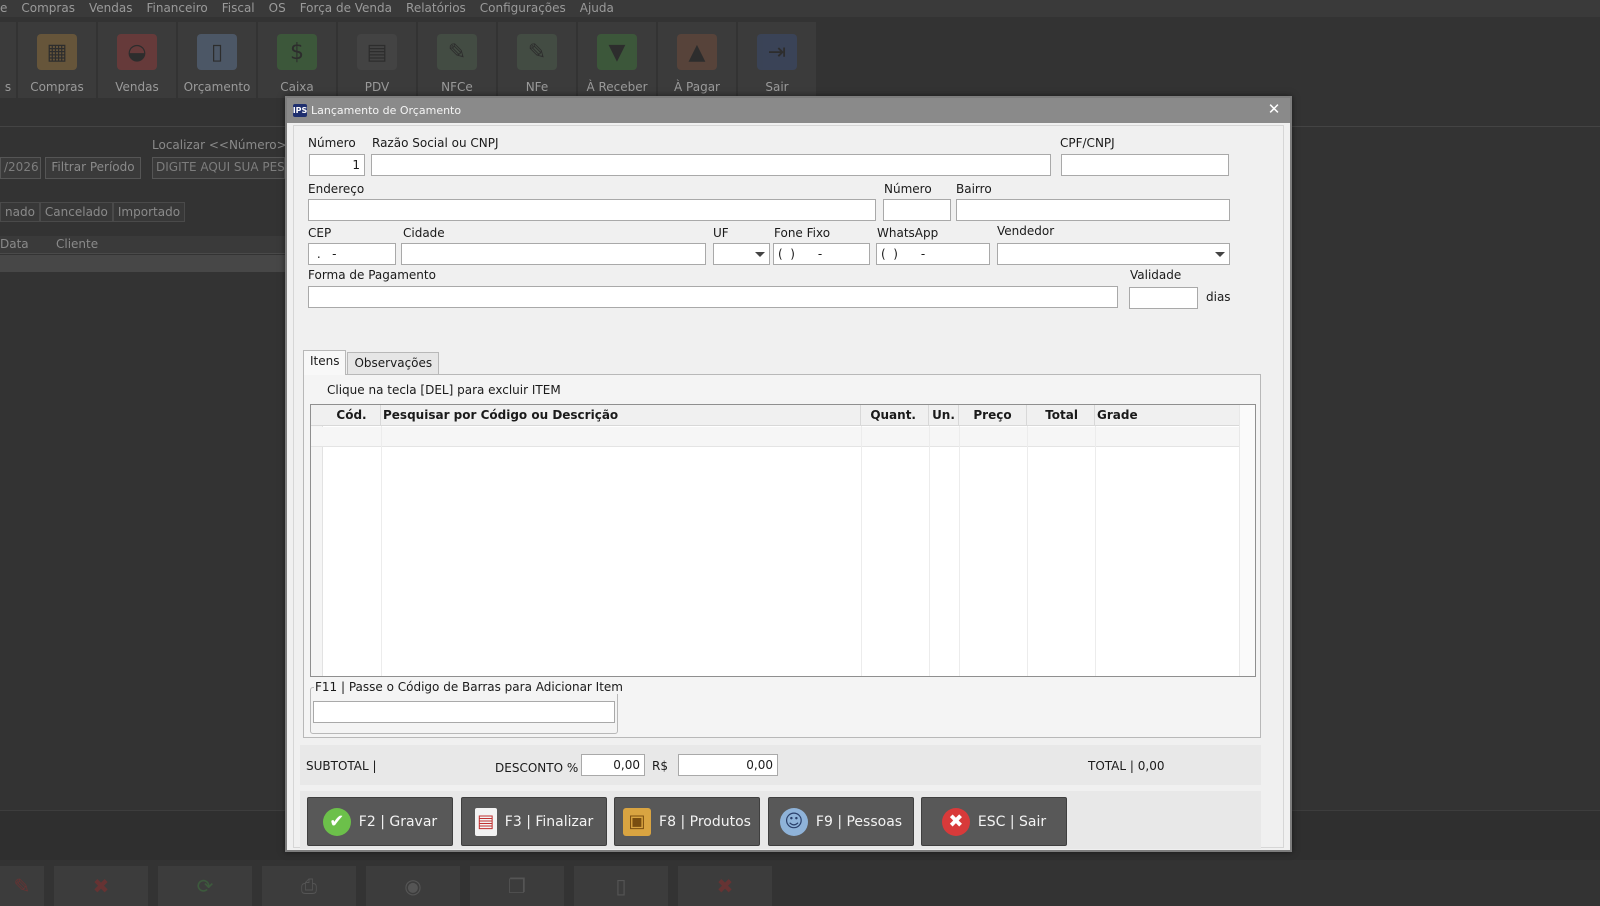 Image resolution: width=1600 pixels, height=906 pixels. I want to click on toolbar-button-sair: ⇥ Sair, so click(777, 60).